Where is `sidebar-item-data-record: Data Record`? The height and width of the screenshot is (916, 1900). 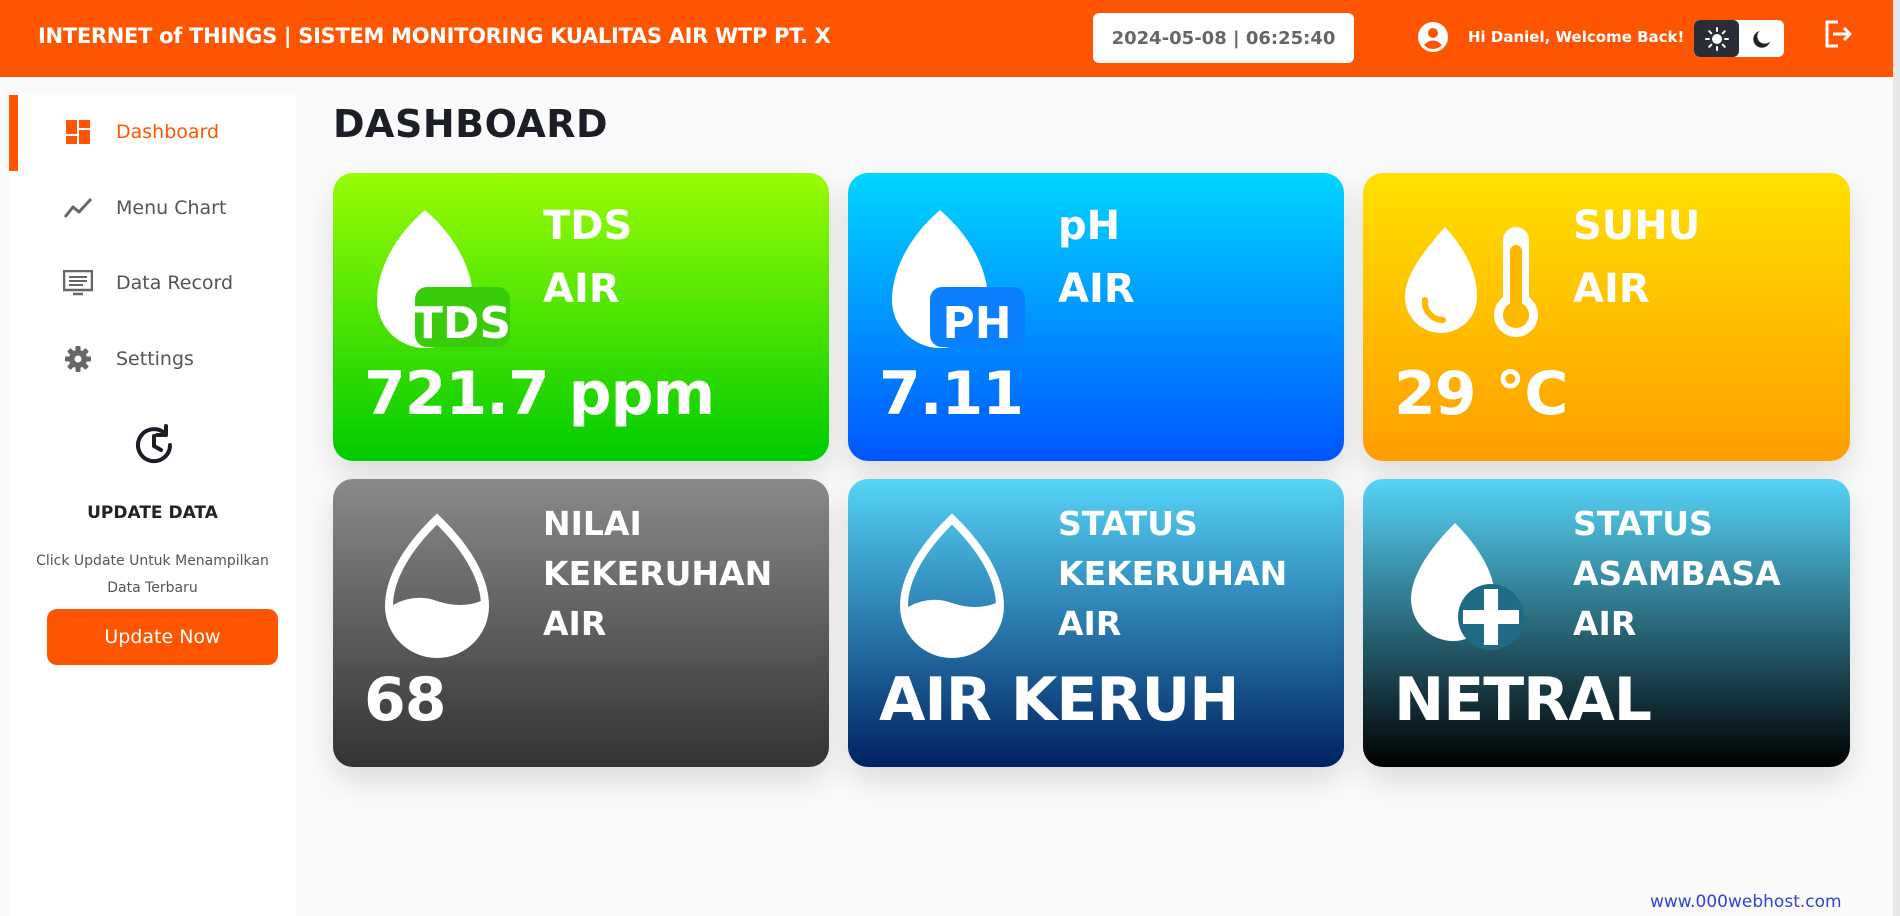
sidebar-item-data-record: Data Record is located at coordinates (152, 283).